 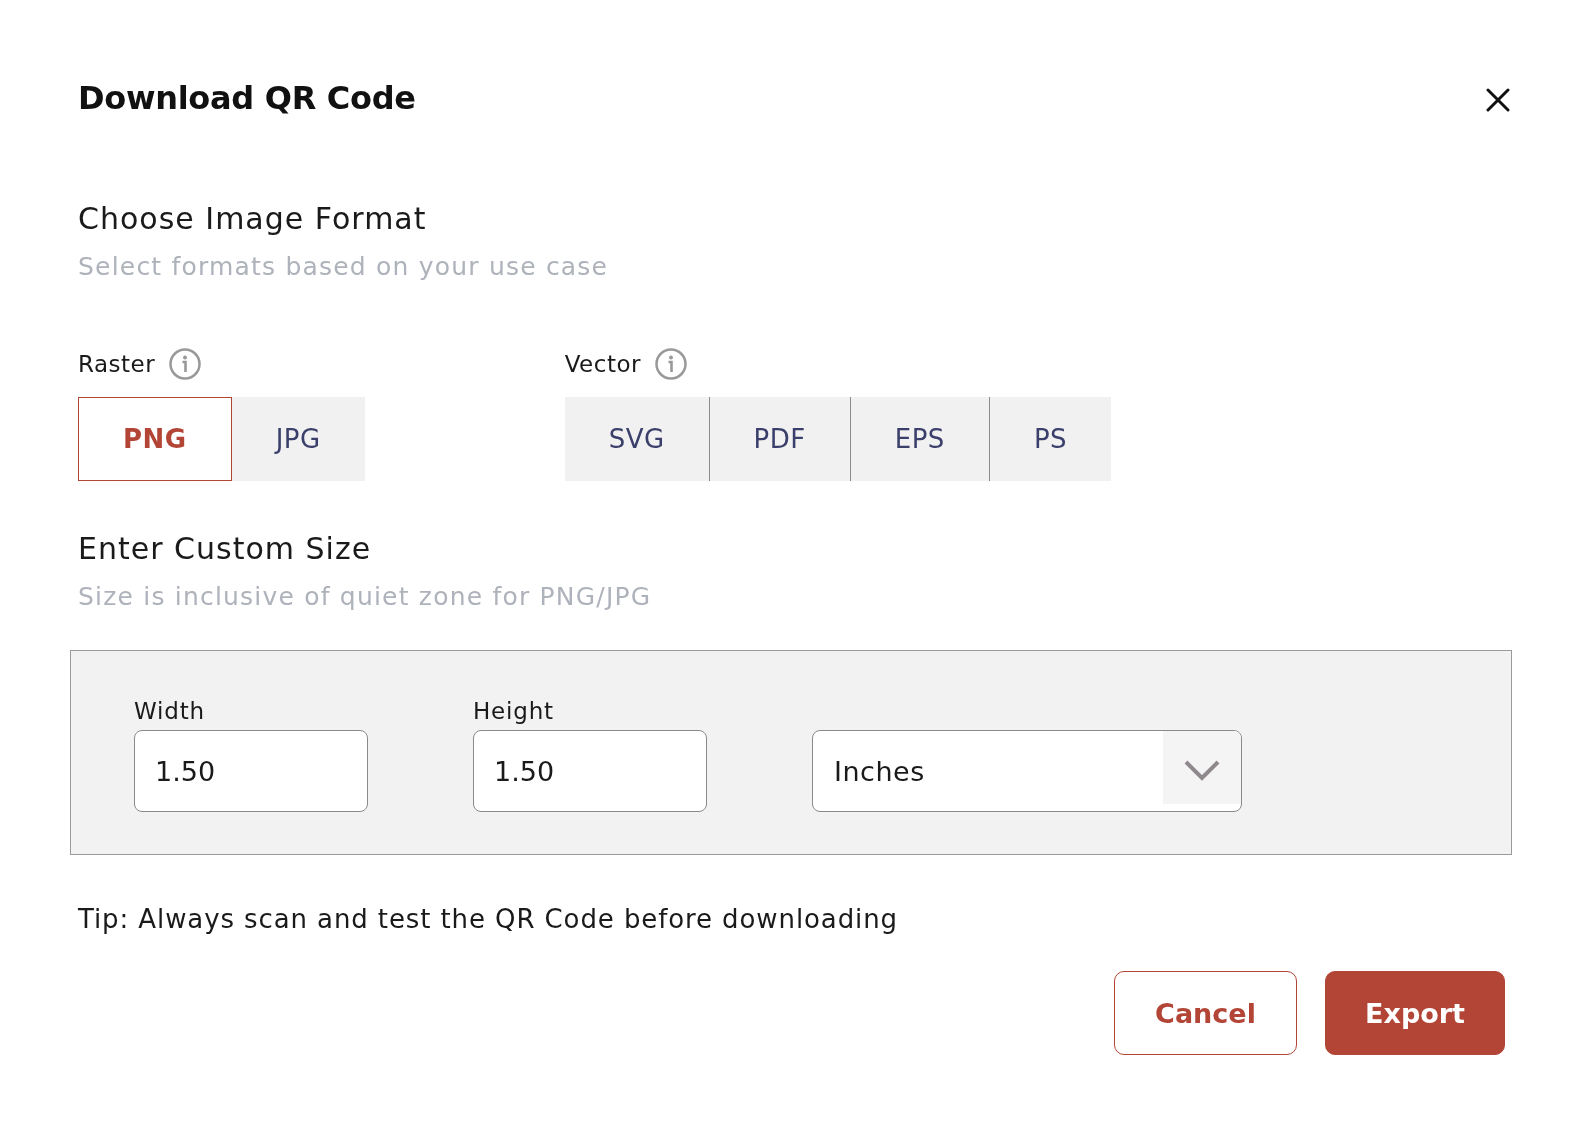 I want to click on format-option: PNG, so click(x=155, y=439).